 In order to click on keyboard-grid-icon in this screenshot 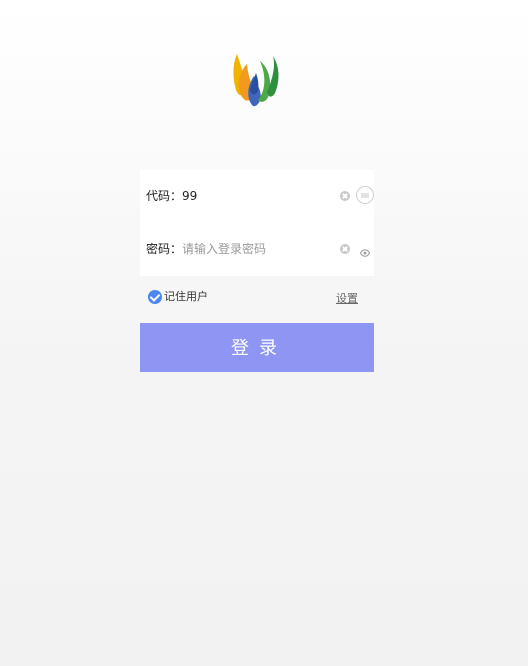, I will do `click(365, 195)`.